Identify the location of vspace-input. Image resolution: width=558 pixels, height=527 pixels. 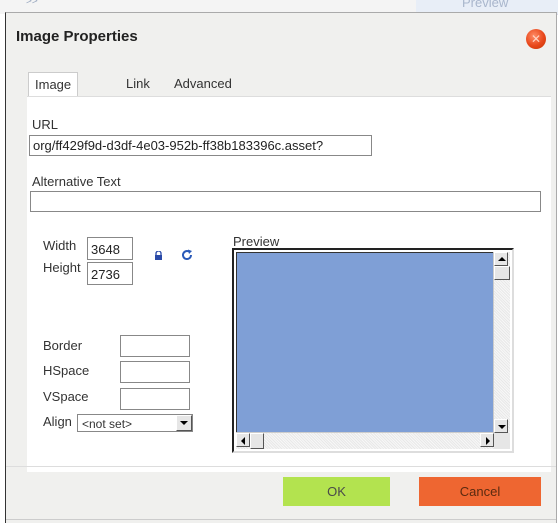
(155, 399).